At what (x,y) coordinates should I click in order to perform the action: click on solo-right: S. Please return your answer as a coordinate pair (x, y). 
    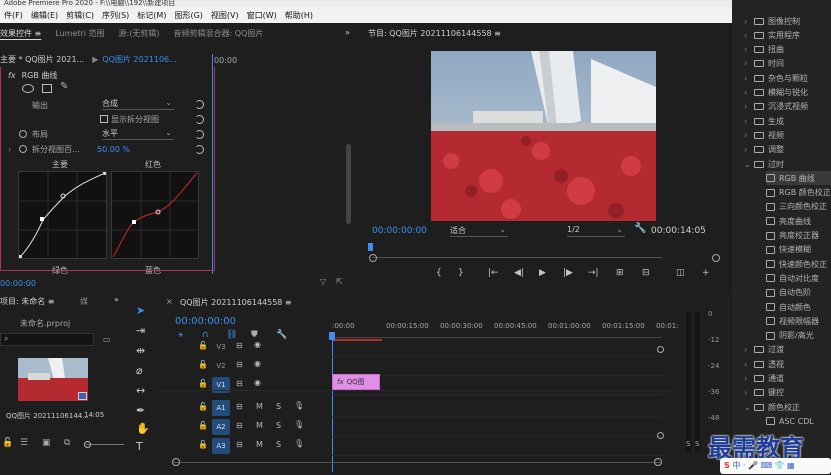
    Looking at the image, I should click on (697, 444).